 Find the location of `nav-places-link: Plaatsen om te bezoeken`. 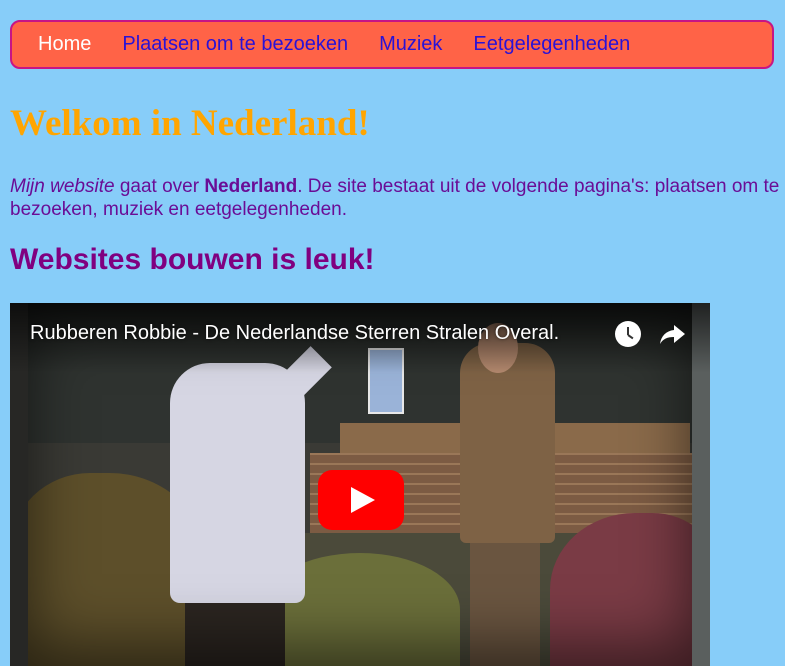

nav-places-link: Plaatsen om te bezoeken is located at coordinates (235, 44).